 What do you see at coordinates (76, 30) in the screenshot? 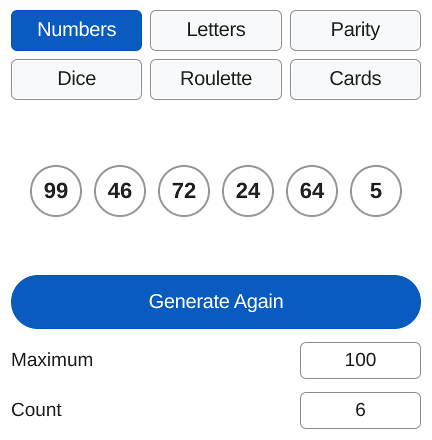
I see `mode-tab: Numbers` at bounding box center [76, 30].